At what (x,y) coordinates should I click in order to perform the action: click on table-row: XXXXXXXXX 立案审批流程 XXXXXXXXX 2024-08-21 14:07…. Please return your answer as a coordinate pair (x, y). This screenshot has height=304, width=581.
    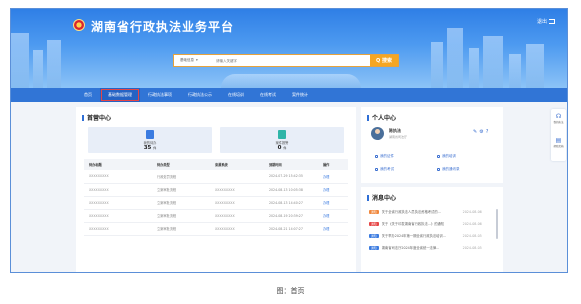
    Looking at the image, I should click on (216, 229).